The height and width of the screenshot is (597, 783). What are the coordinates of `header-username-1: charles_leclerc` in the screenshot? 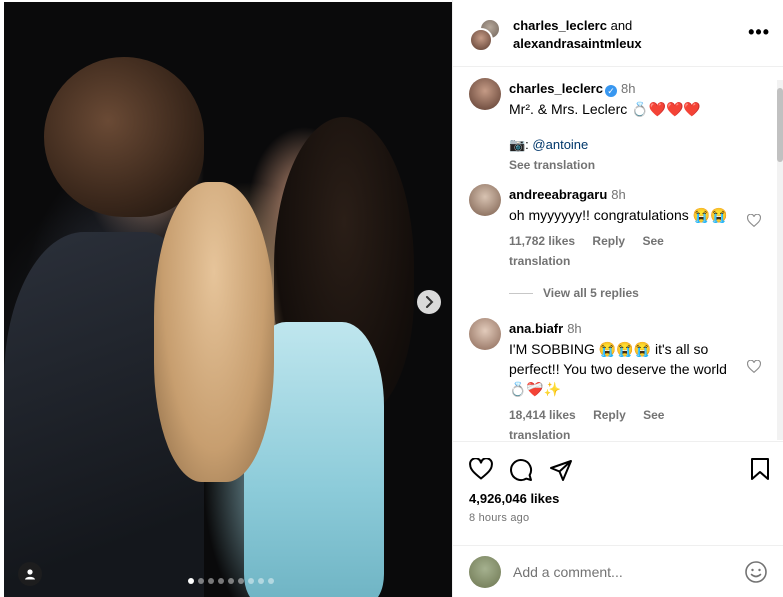 It's located at (560, 25).